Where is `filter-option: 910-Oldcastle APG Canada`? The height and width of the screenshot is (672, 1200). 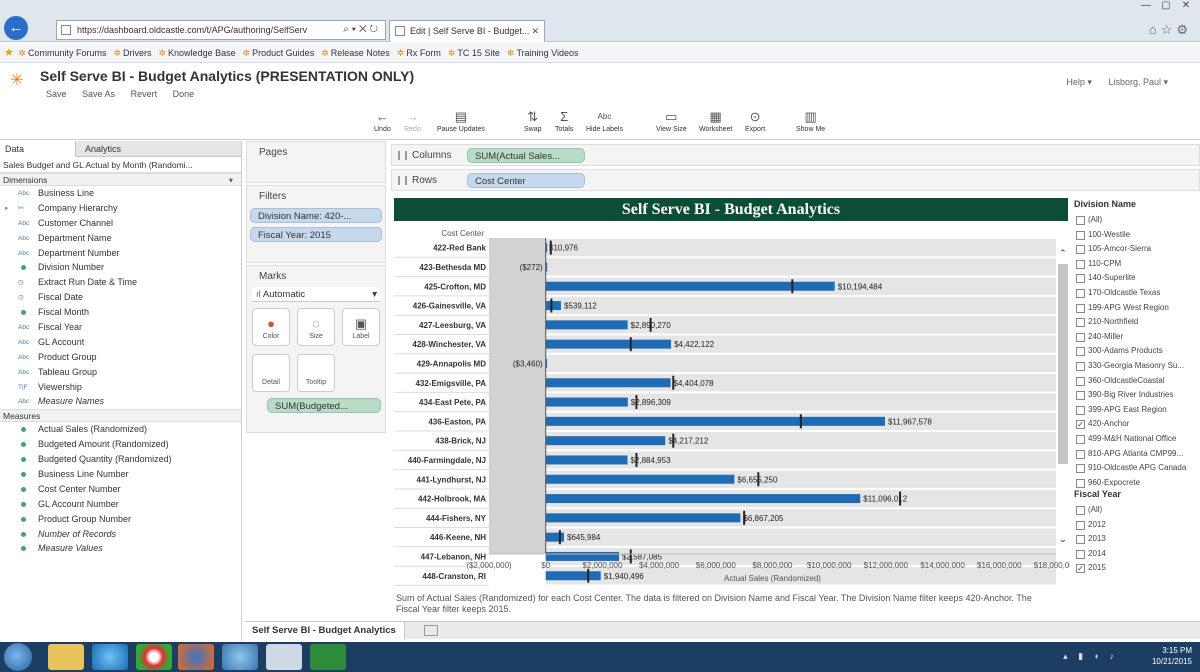 filter-option: 910-Oldcastle APG Canada is located at coordinates (1136, 468).